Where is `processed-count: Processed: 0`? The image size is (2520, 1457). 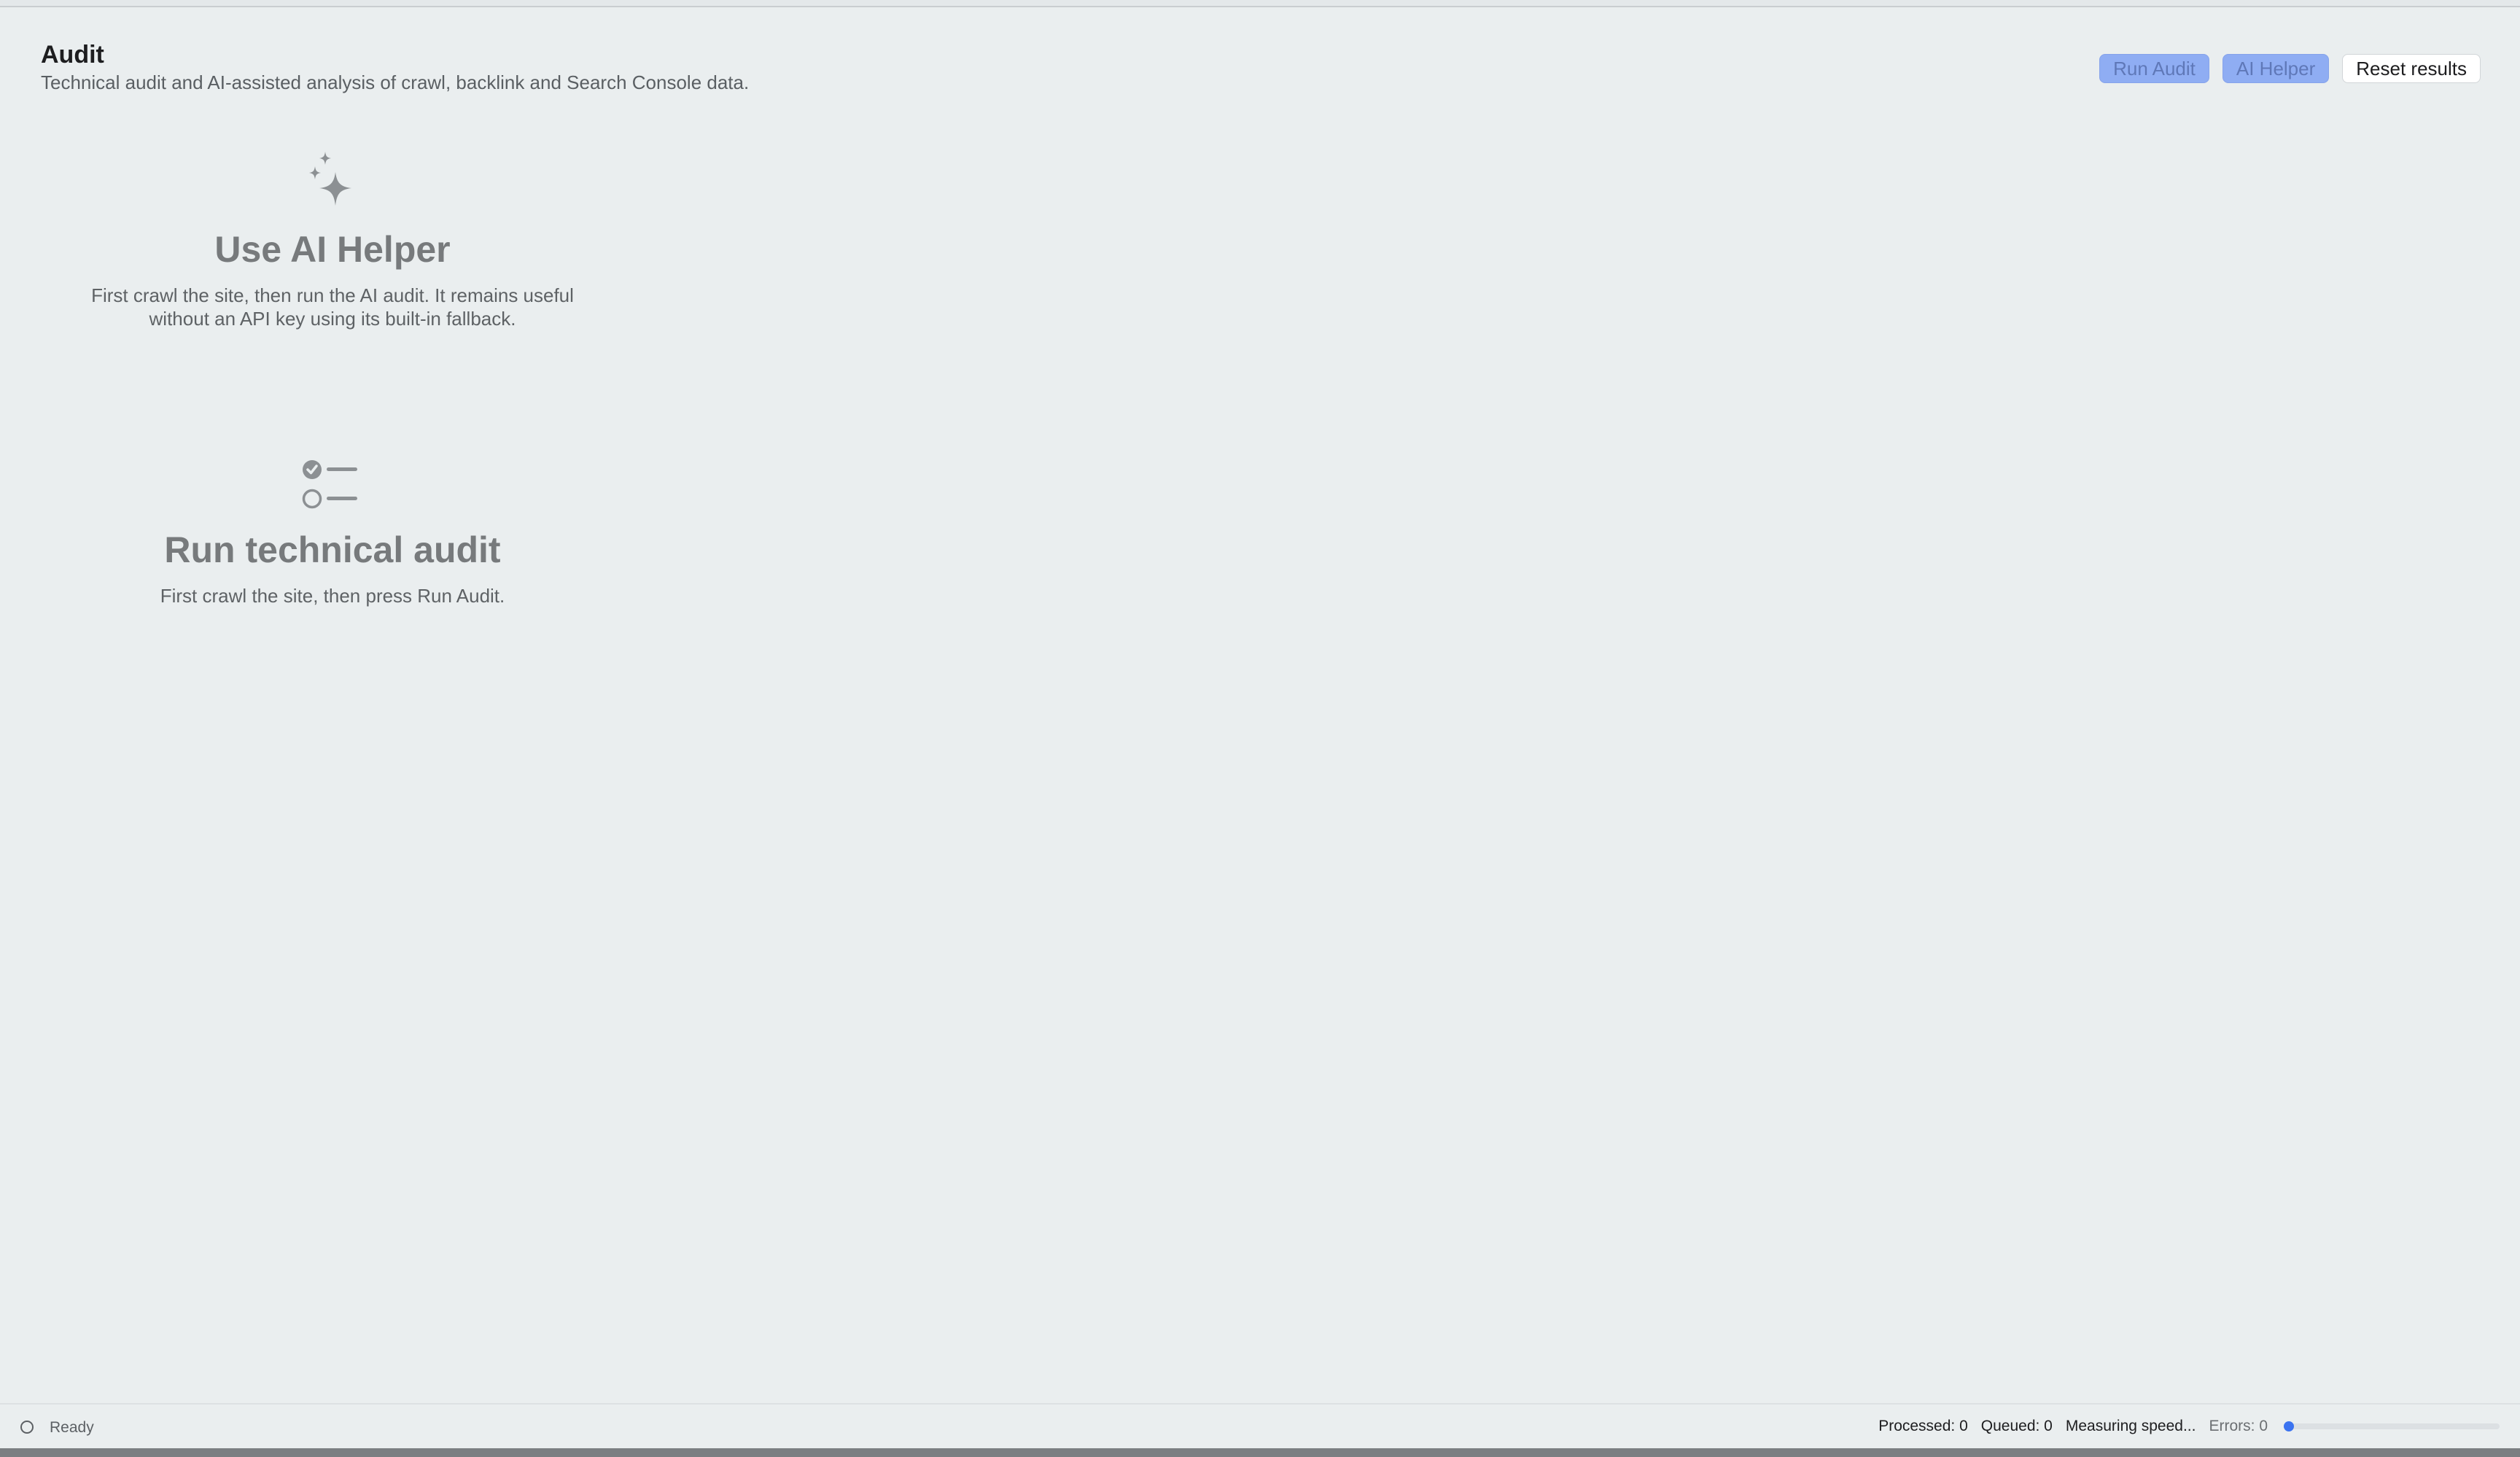
processed-count: Processed: 0 is located at coordinates (1923, 1426).